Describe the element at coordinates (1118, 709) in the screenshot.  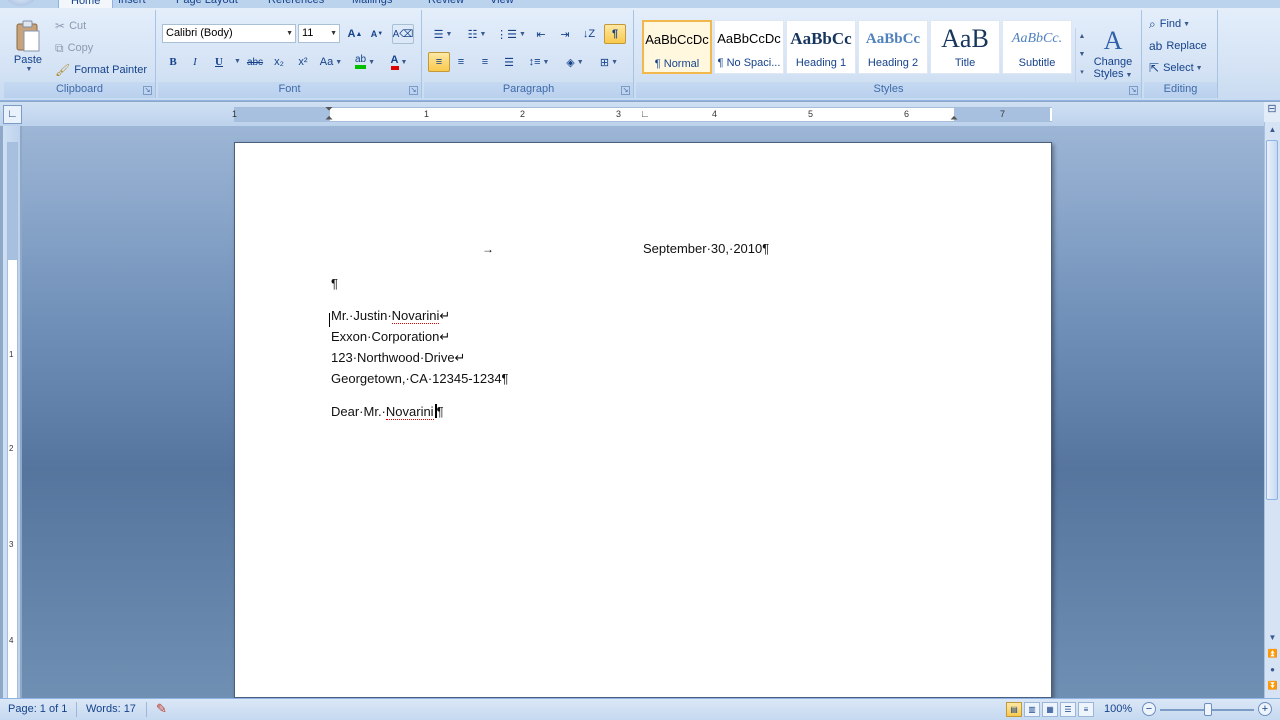
I see `zoom-level: 100%` at that location.